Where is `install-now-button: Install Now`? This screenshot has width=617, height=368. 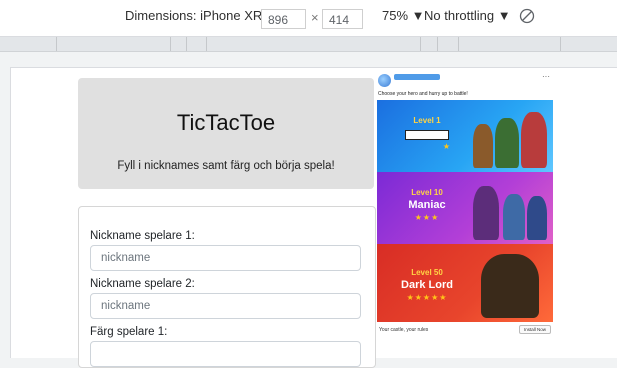
install-now-button: Install Now is located at coordinates (534, 329).